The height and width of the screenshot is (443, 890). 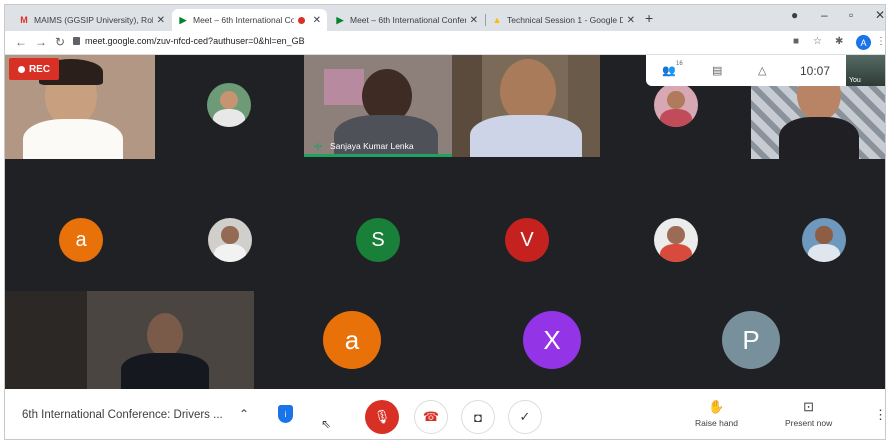 What do you see at coordinates (24, 20) in the screenshot?
I see `gmail-icon: M` at bounding box center [24, 20].